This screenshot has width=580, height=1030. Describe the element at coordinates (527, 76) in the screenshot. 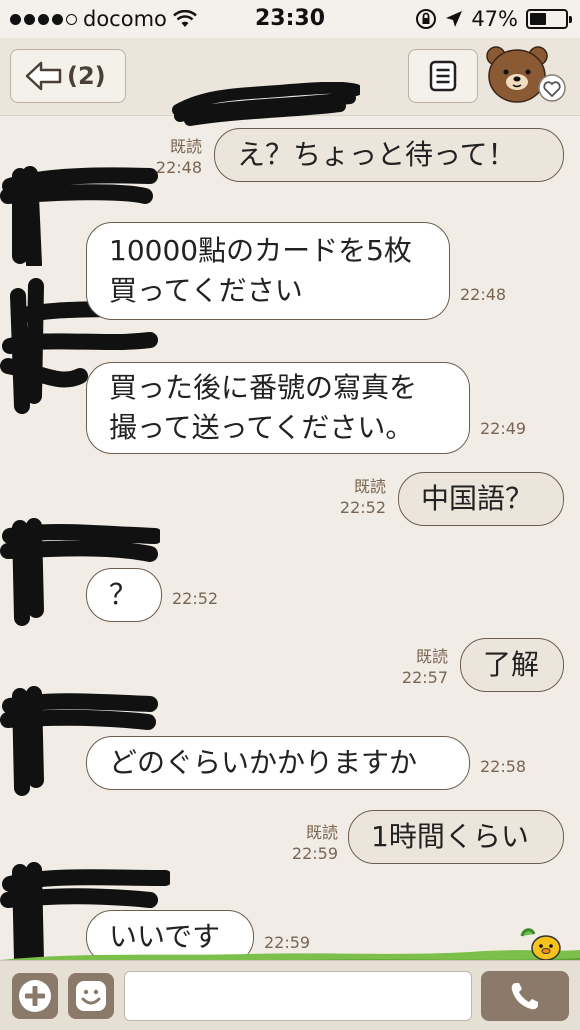

I see `bear-icon` at that location.